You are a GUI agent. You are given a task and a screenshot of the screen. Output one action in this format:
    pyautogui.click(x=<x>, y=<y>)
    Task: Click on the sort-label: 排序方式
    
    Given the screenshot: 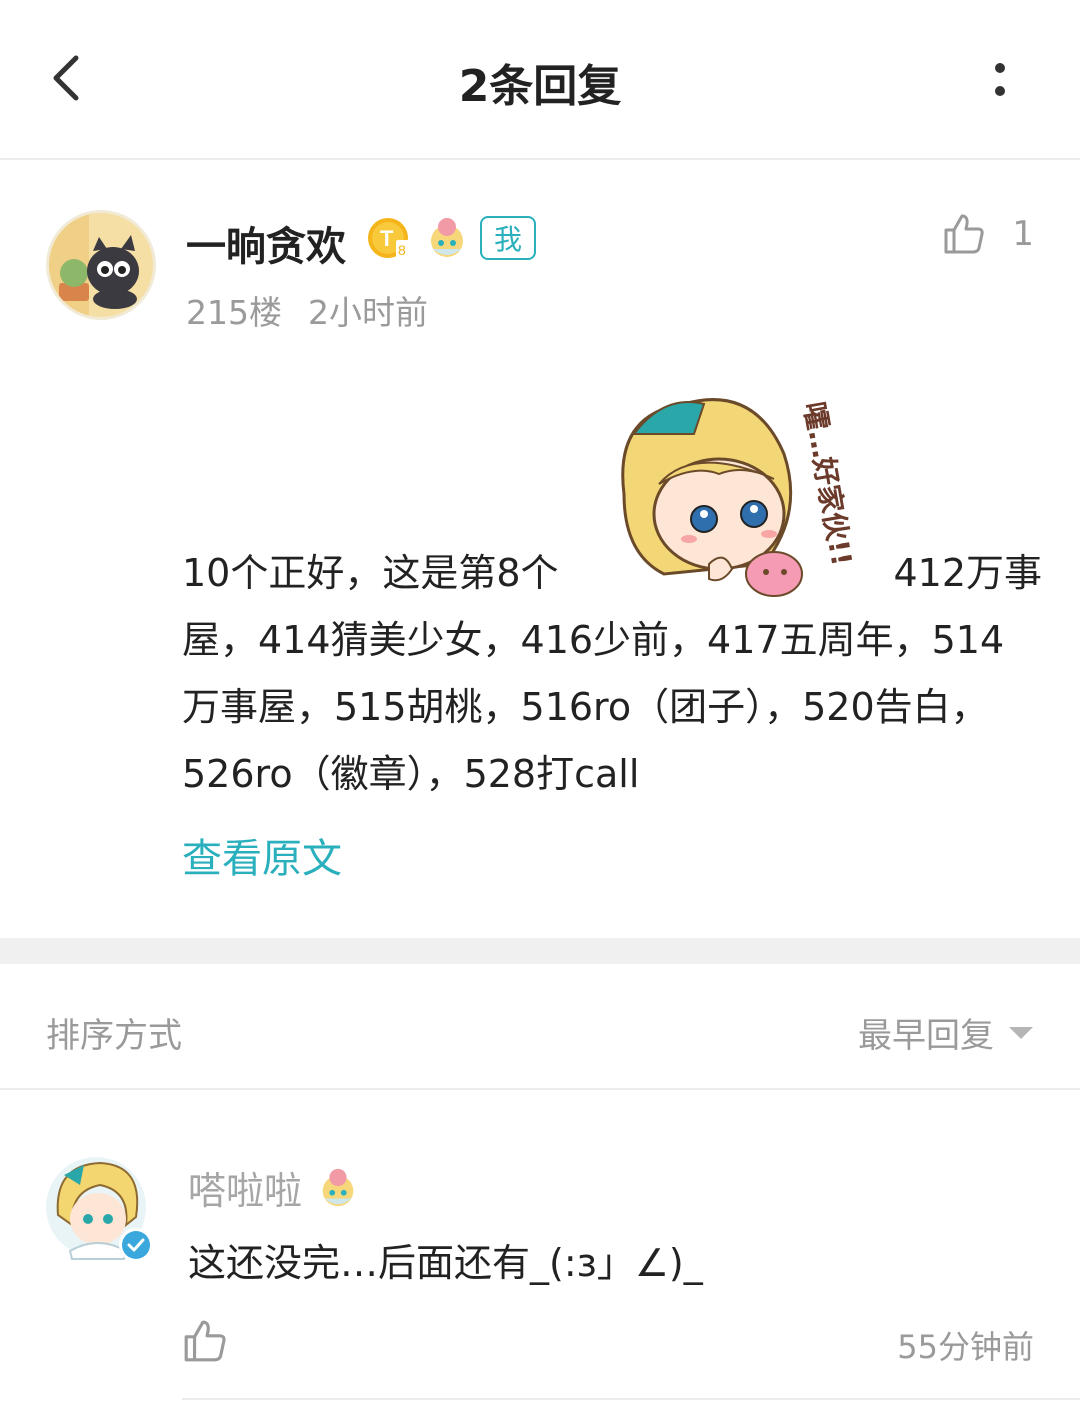 What is the action you would take?
    pyautogui.click(x=114, y=1036)
    